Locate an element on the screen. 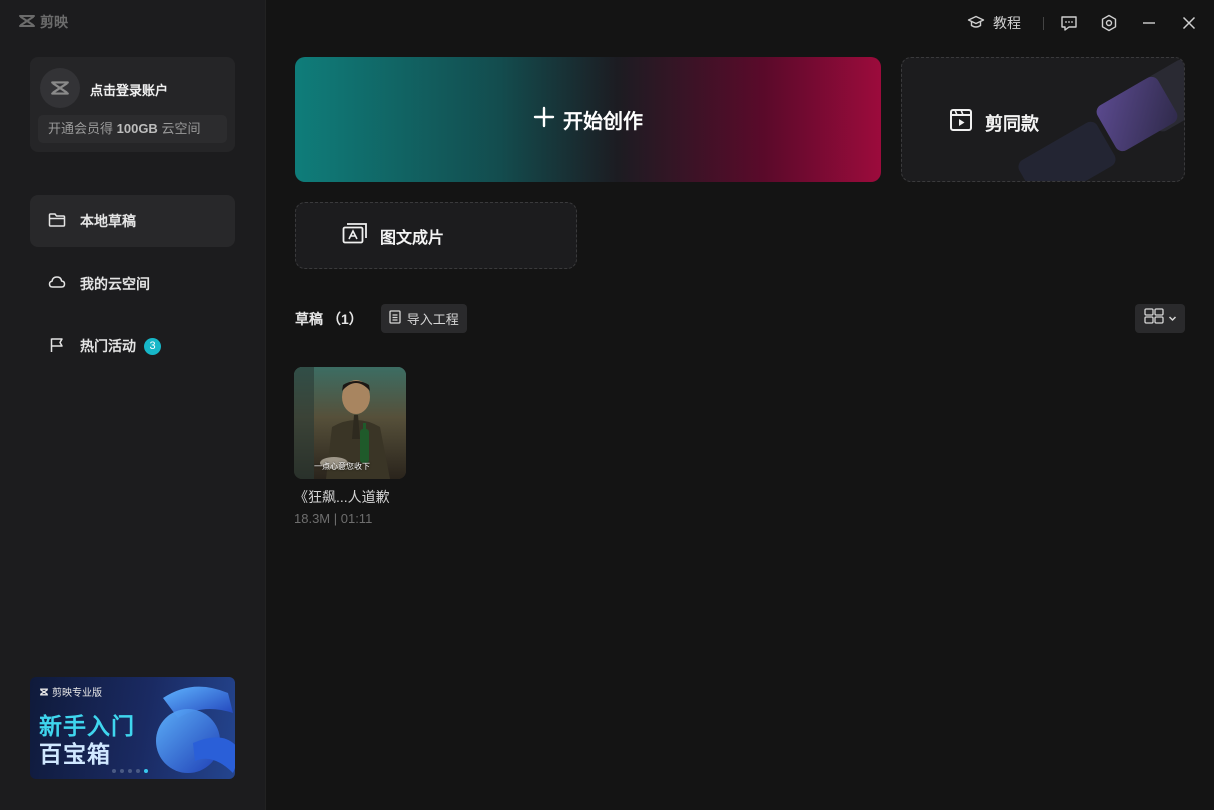 This screenshot has height=810, width=1214. banner-title-line2: 百宝箱 is located at coordinates (75, 754).